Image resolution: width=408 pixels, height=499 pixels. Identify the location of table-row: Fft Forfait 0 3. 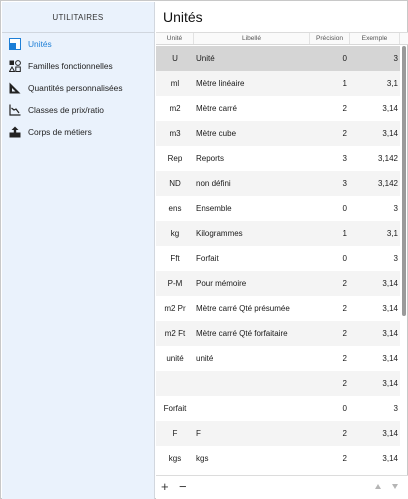
(278, 258).